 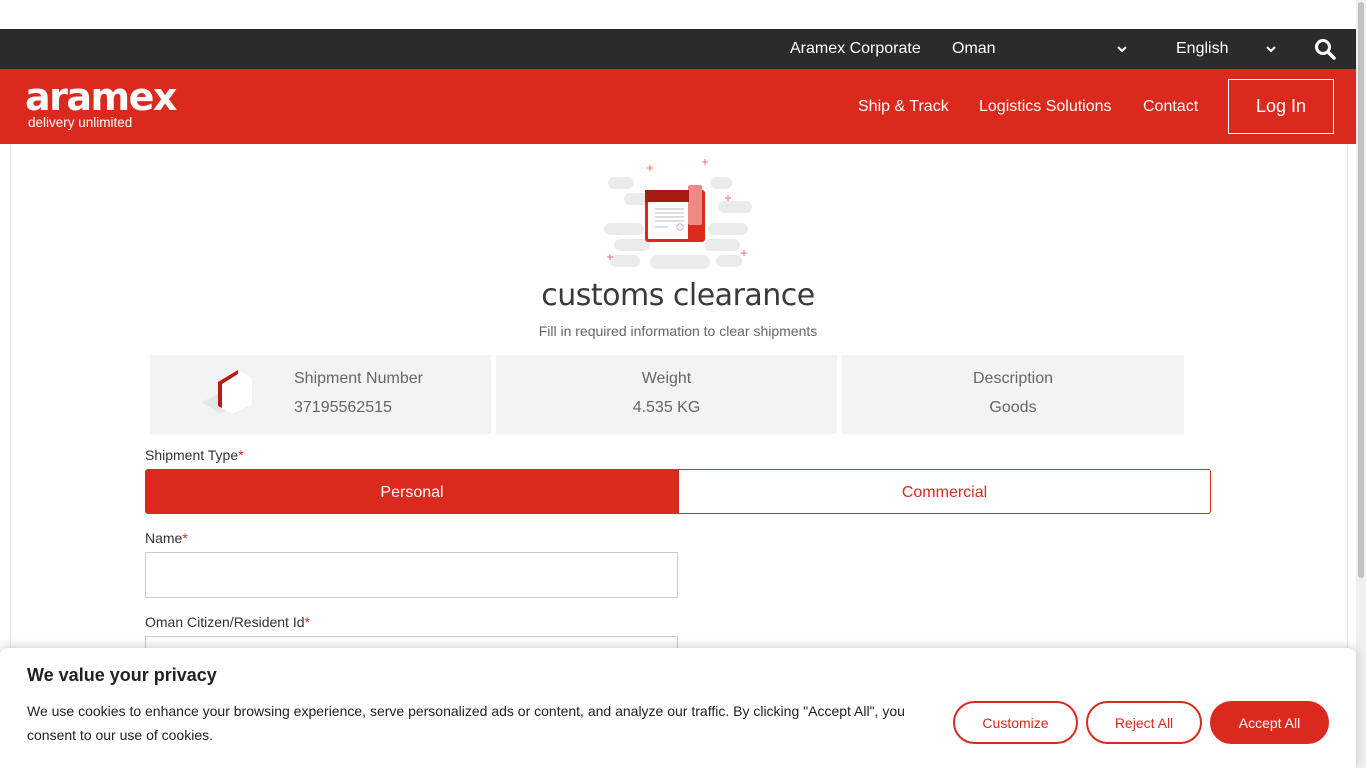 What do you see at coordinates (1361, 290) in the screenshot?
I see `scrollbar-thumb` at bounding box center [1361, 290].